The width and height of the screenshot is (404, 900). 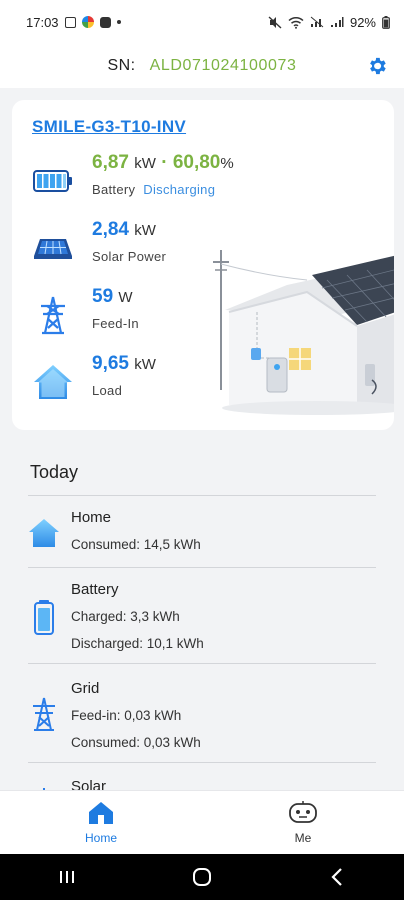 What do you see at coordinates (377, 66) in the screenshot?
I see `gear-icon` at bounding box center [377, 66].